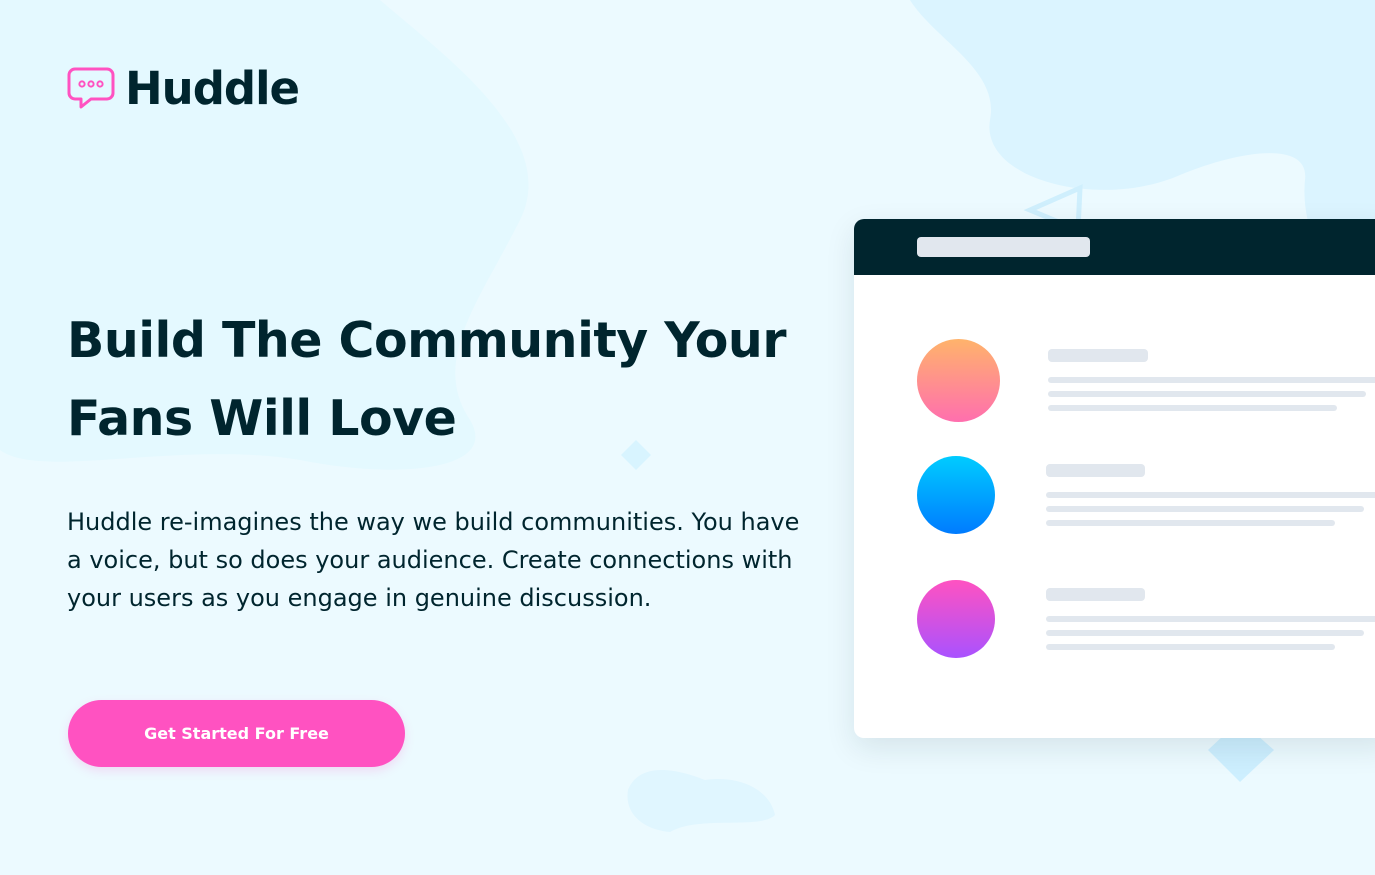  I want to click on brand-name: Huddle, so click(212, 88).